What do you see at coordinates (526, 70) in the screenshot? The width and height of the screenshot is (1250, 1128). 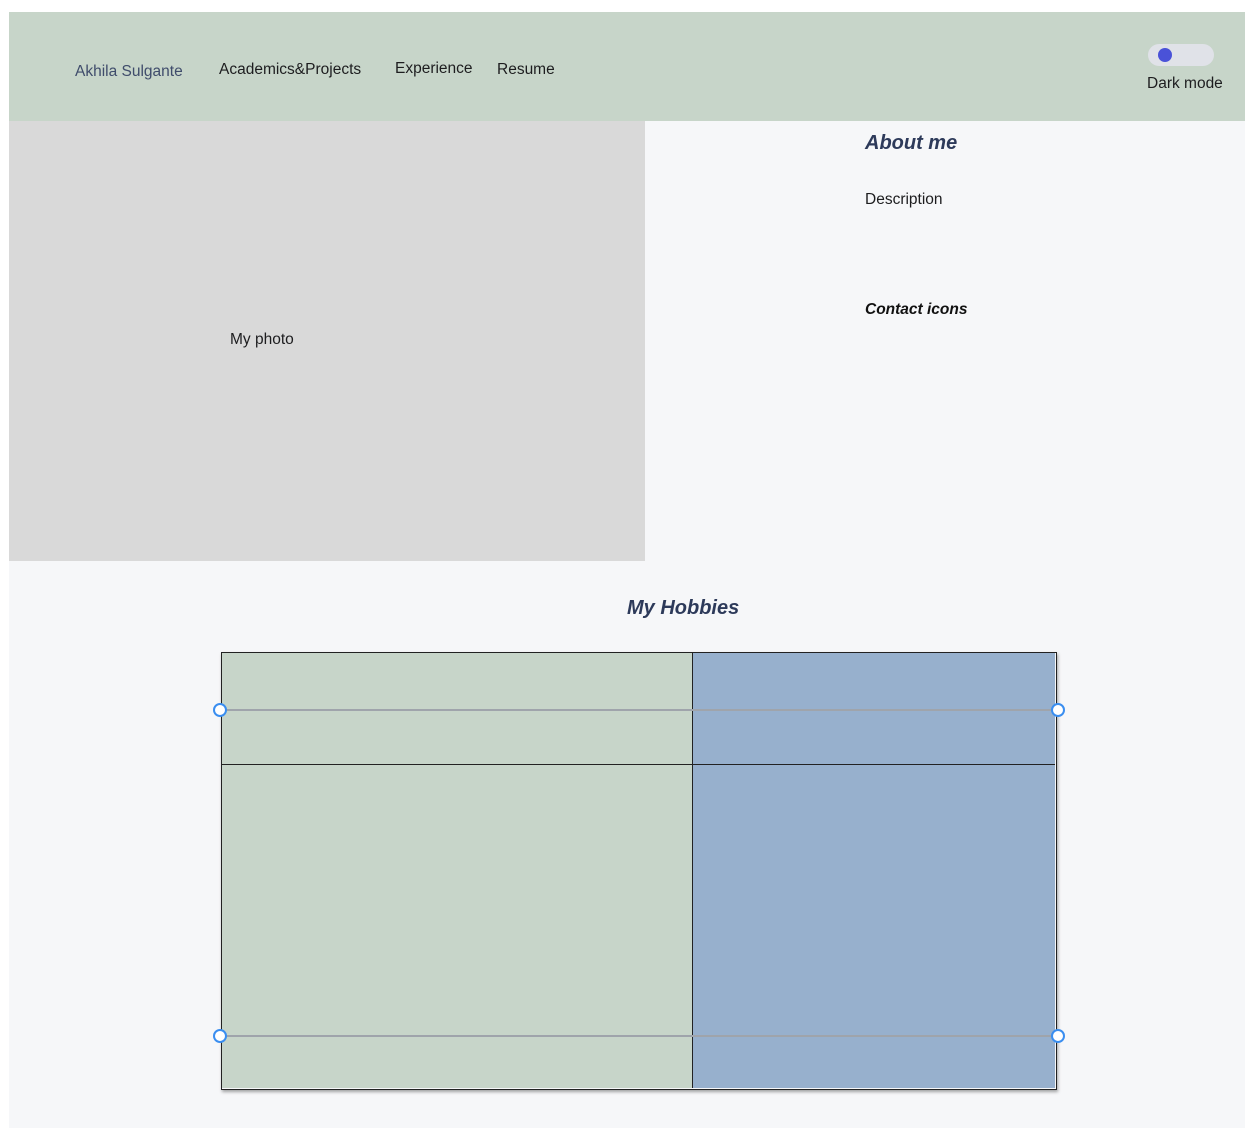 I see `nav-link-resume: Resume` at bounding box center [526, 70].